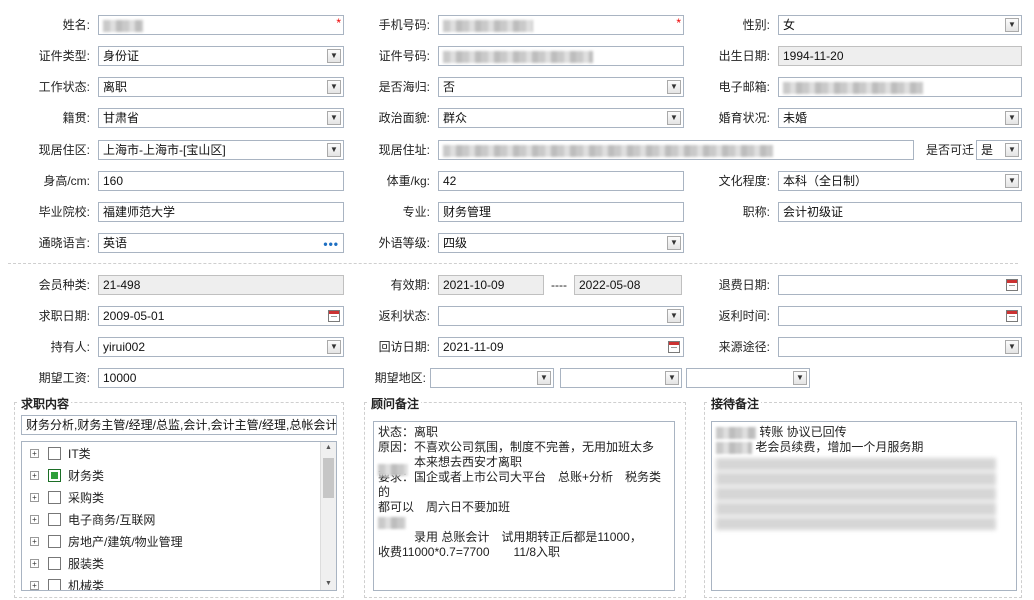  I want to click on reception-notes-textarea: 转账 协议已回传 老会员续费，增加一个月服务期, so click(864, 506).